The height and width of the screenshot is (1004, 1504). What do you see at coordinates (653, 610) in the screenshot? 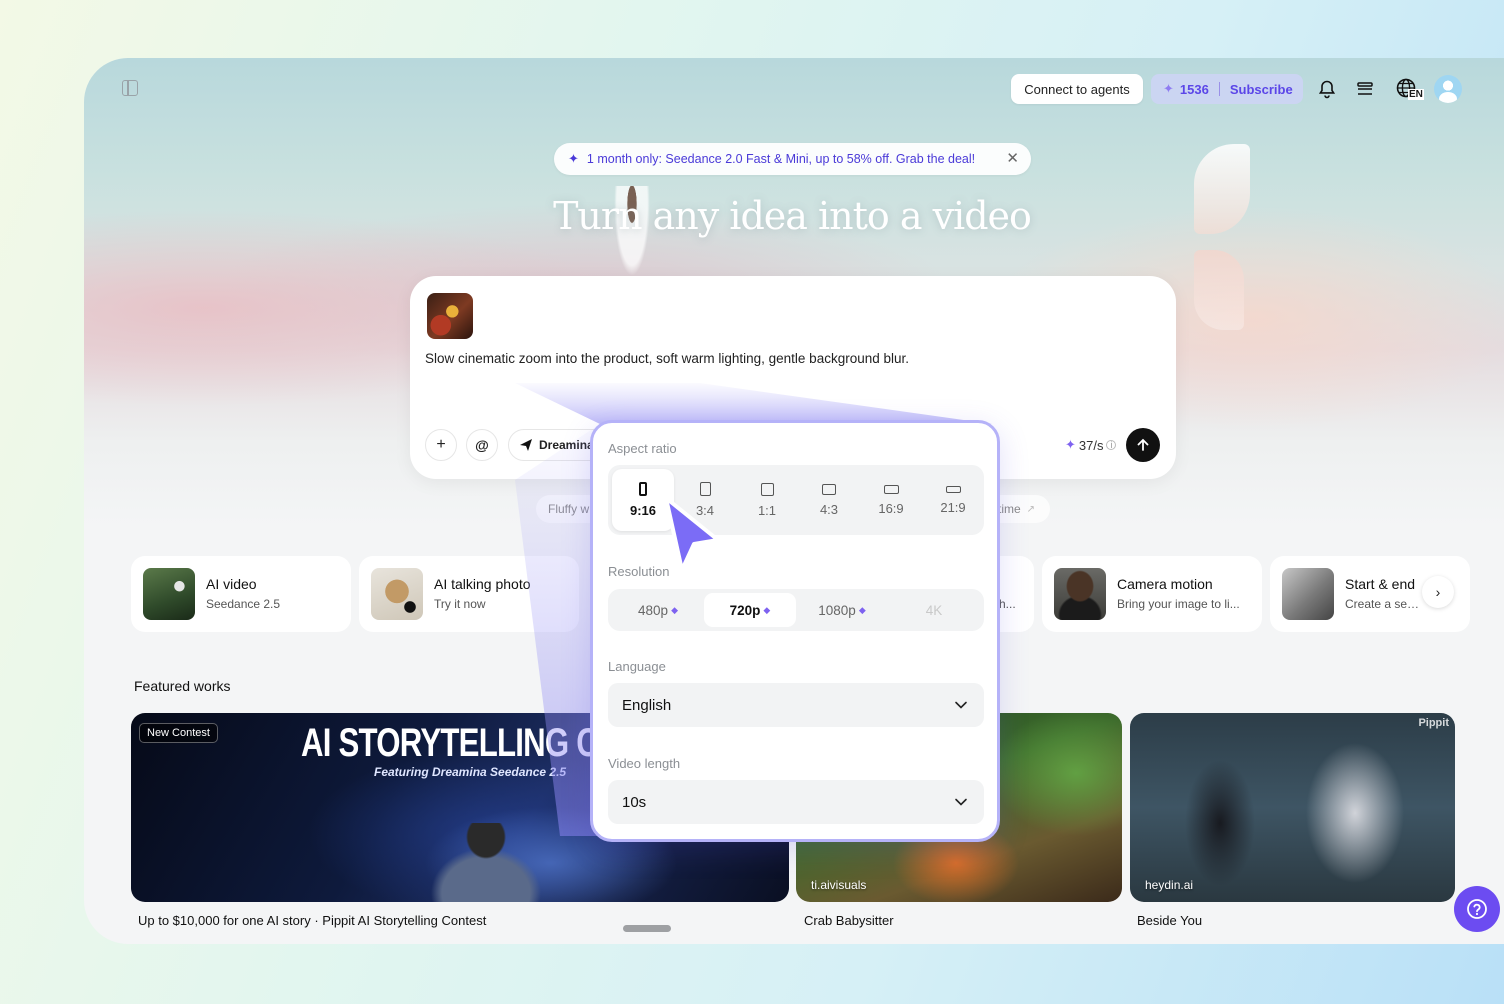
I see `resolution-label: 480p` at bounding box center [653, 610].